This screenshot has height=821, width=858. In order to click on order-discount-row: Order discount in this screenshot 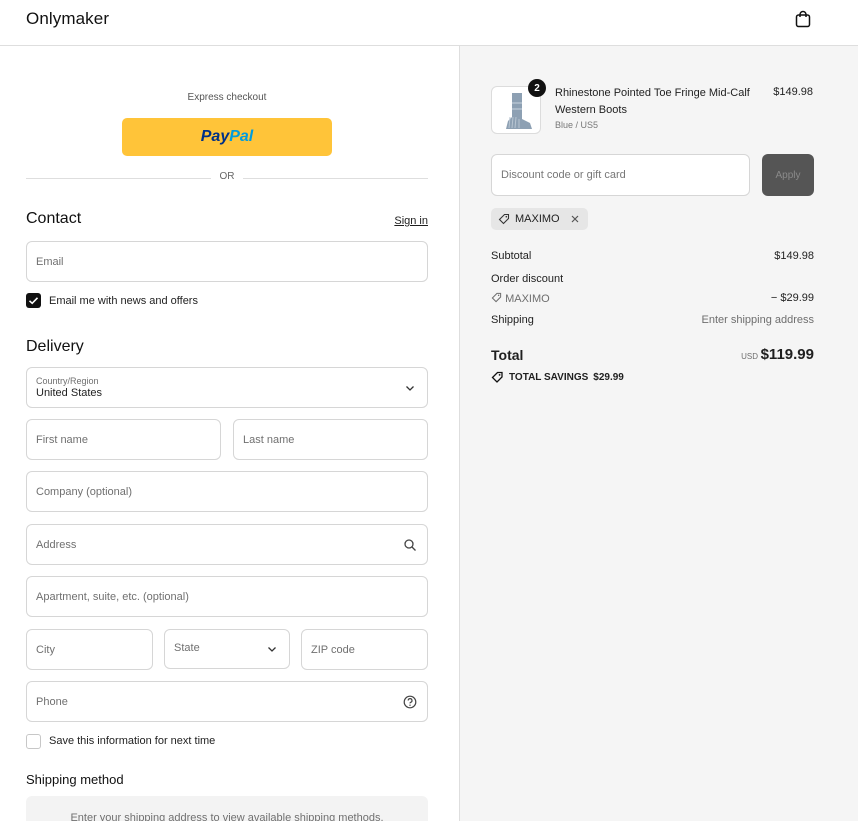, I will do `click(652, 279)`.